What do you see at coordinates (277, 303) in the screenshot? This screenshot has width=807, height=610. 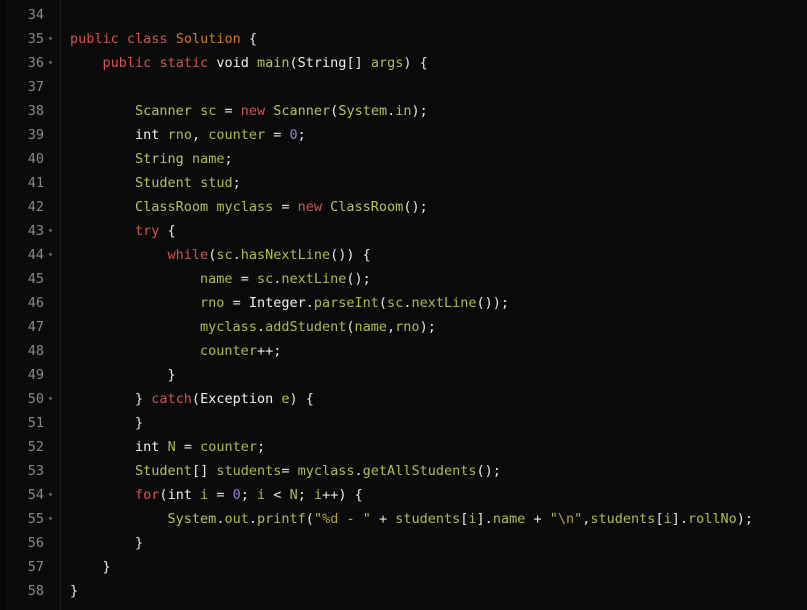 I see `code-token: Integer` at bounding box center [277, 303].